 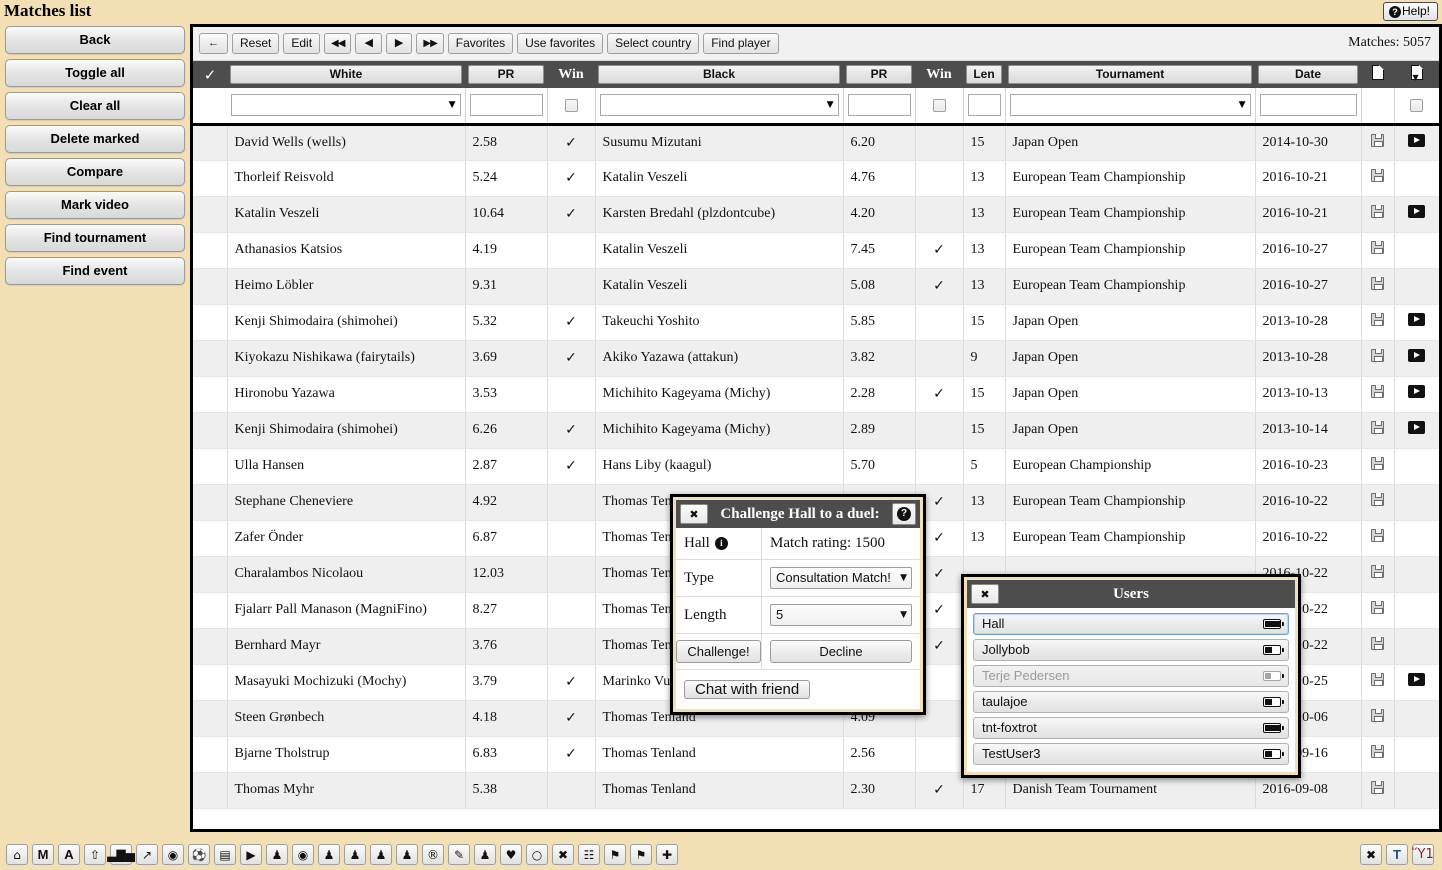 What do you see at coordinates (841, 578) in the screenshot?
I see `challenge-type-select: Consultation Match! ▼` at bounding box center [841, 578].